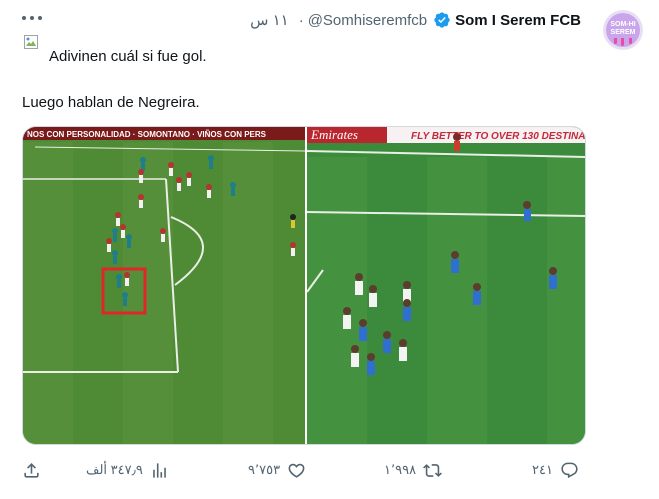 The height and width of the screenshot is (499, 659). Describe the element at coordinates (159, 470) in the screenshot. I see `views-icon` at that location.